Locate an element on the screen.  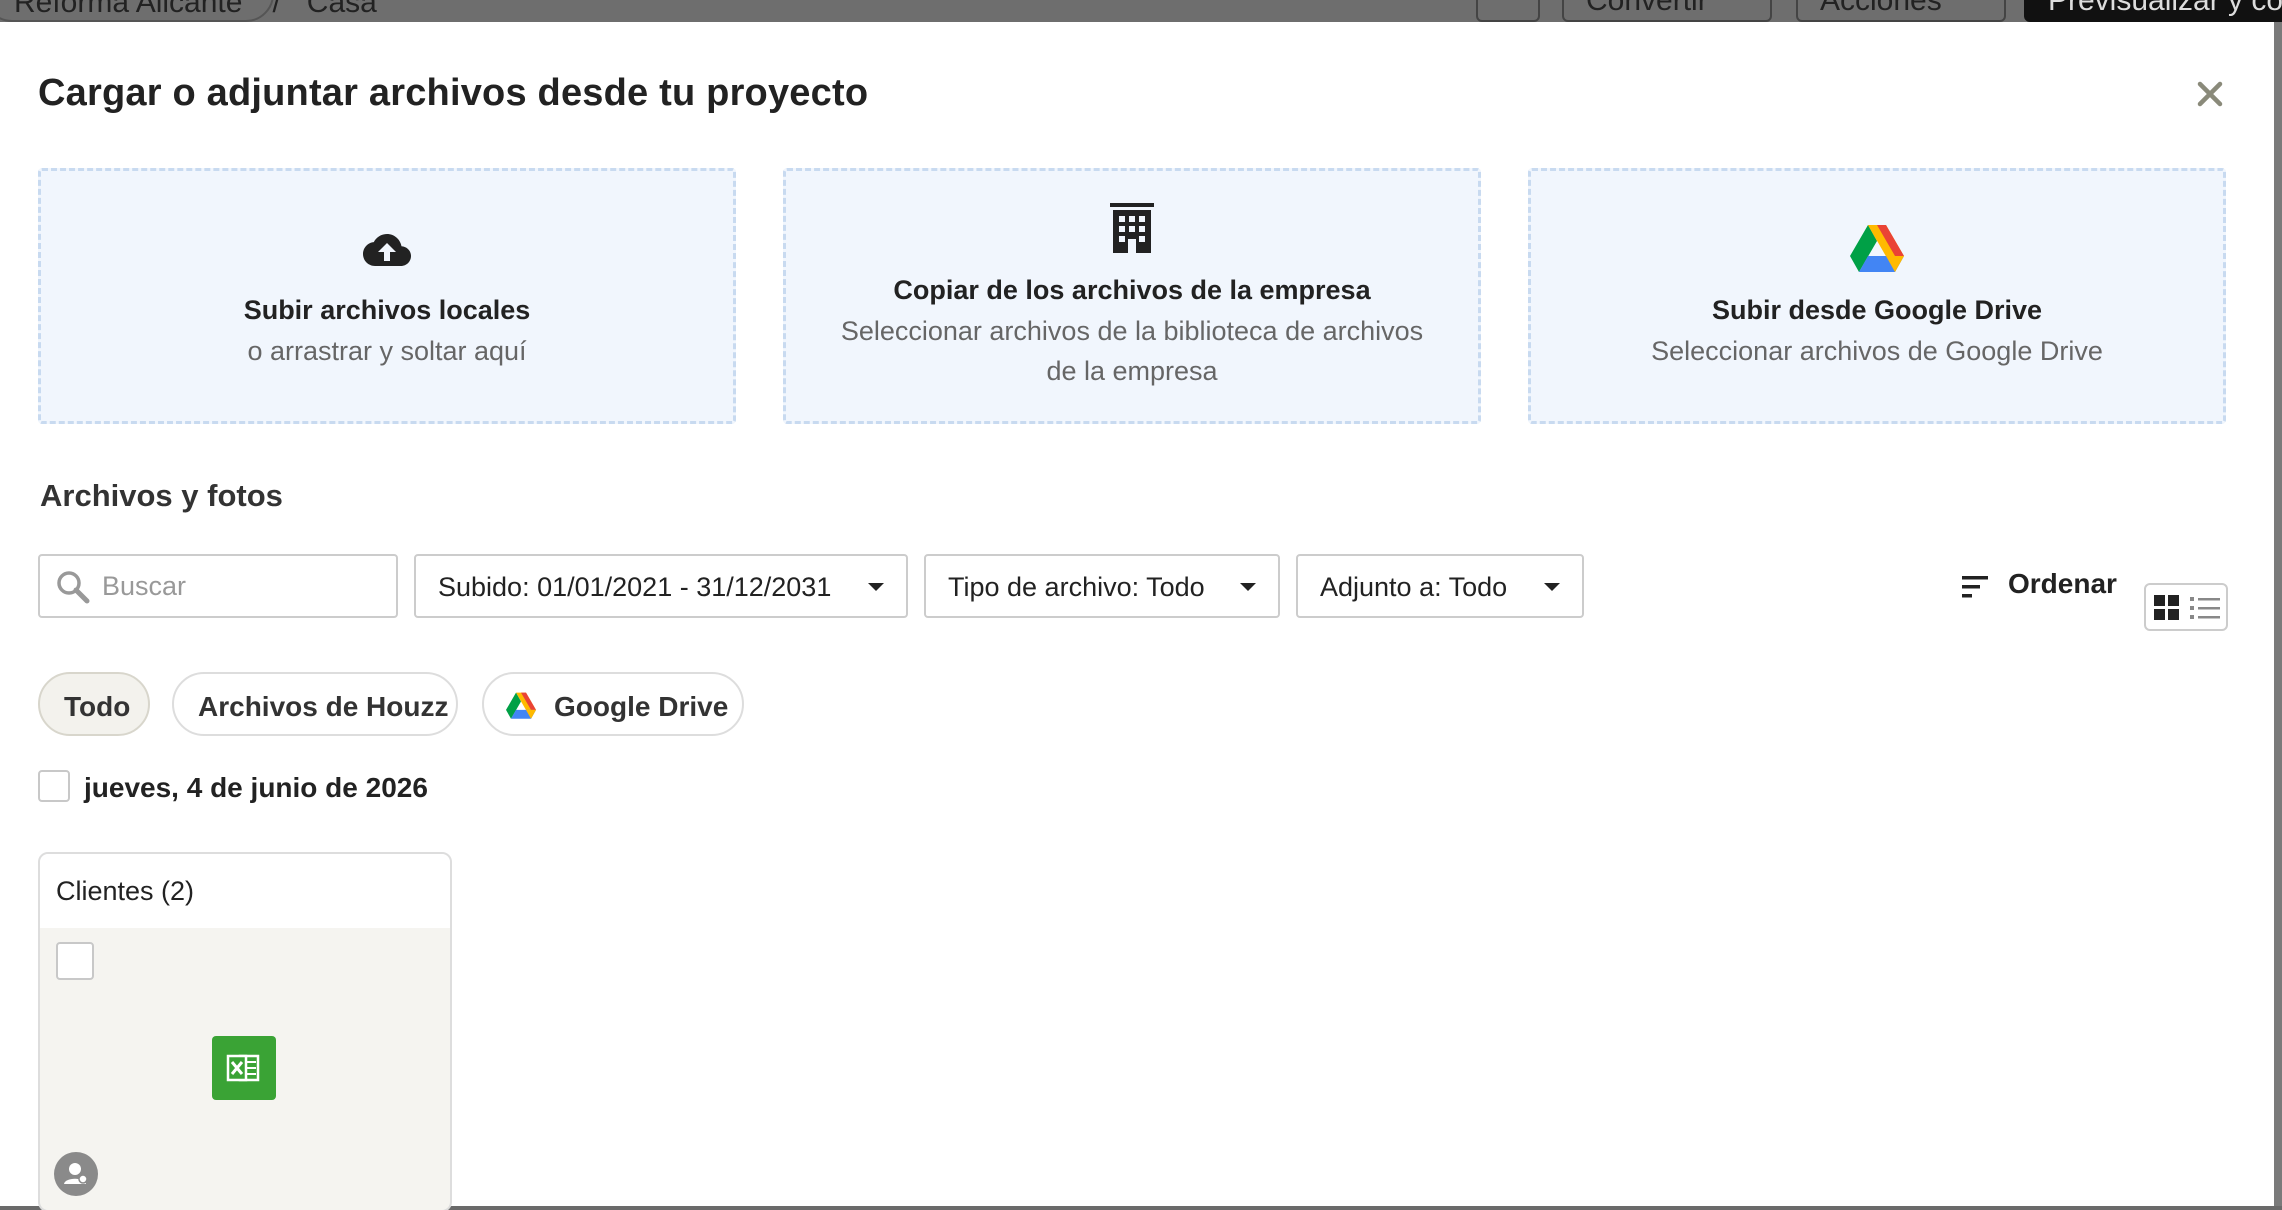
chip-houzz-files: Archivos de Houzz is located at coordinates (315, 704).